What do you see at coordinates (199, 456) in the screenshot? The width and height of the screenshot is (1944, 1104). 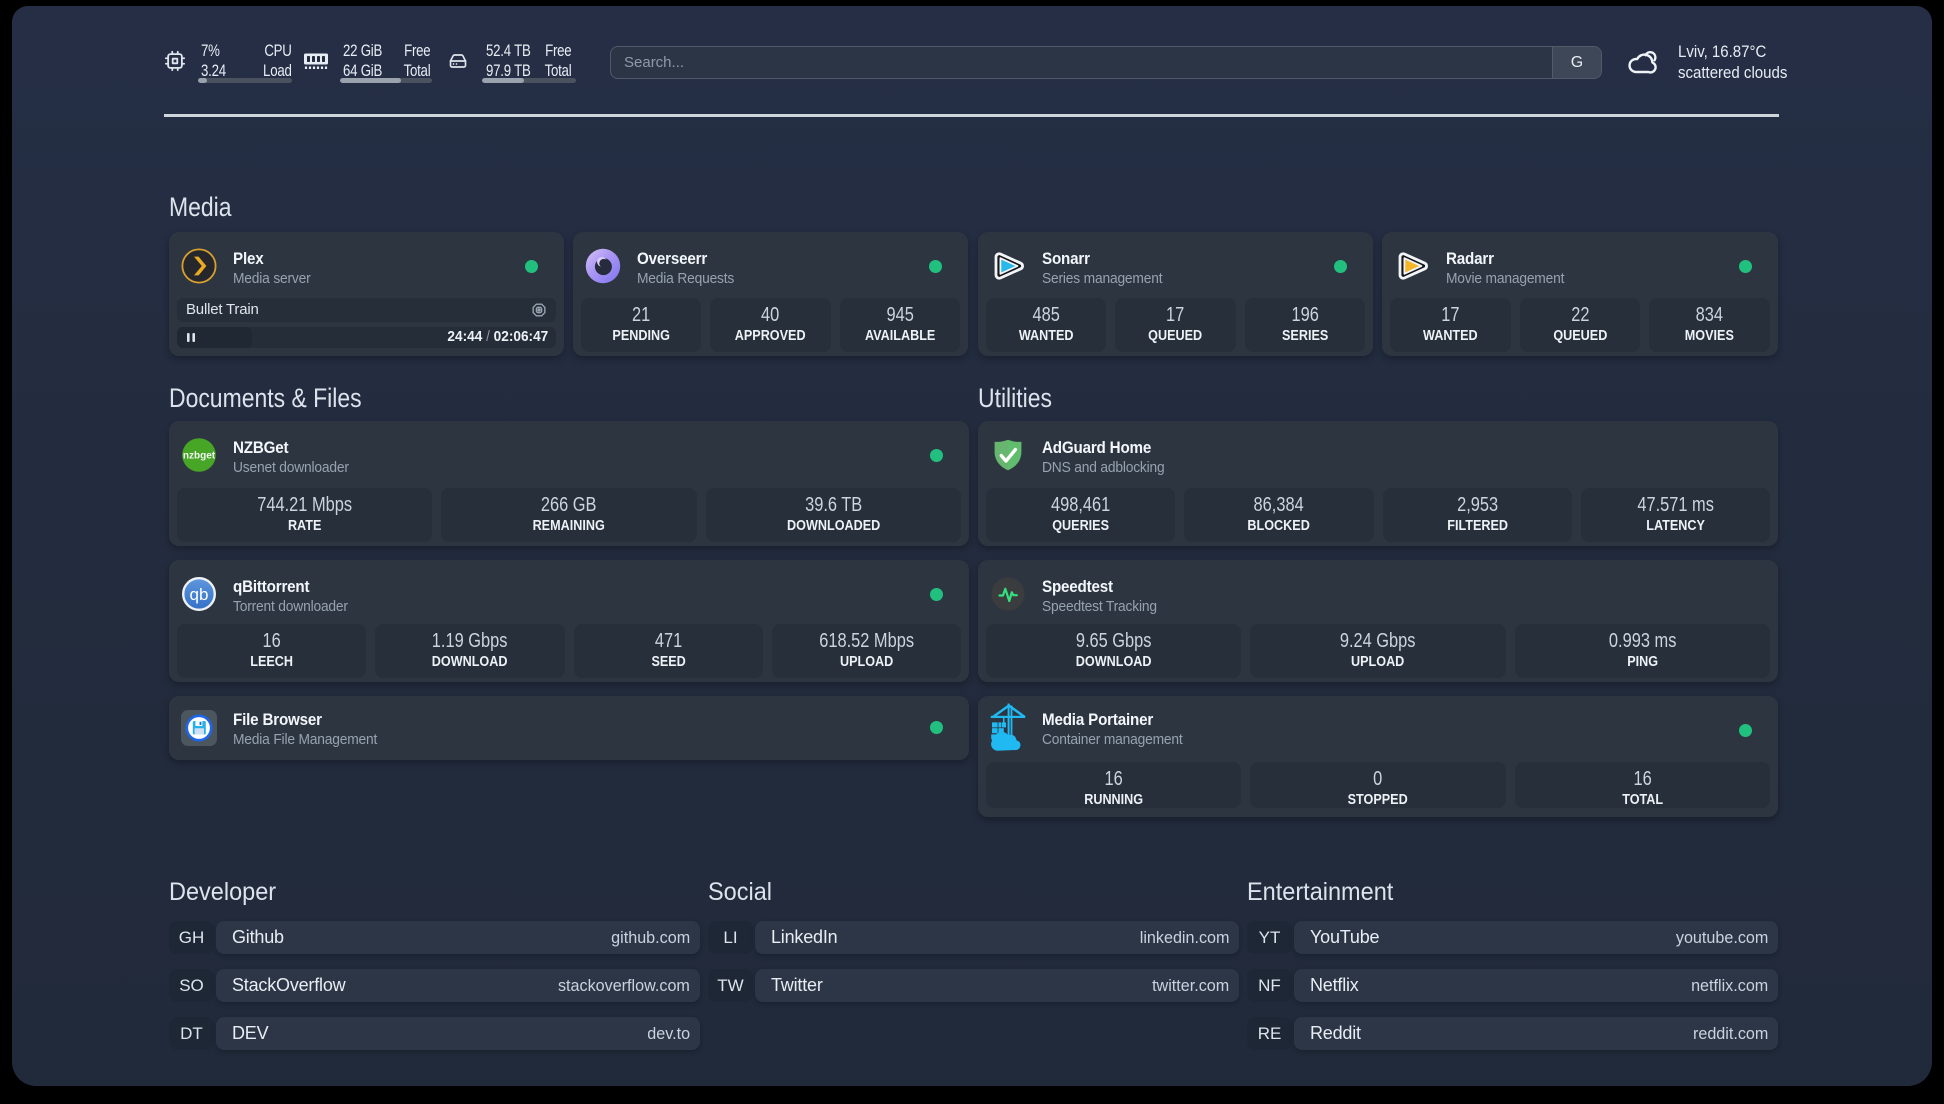 I see `svg-text: nzbget` at bounding box center [199, 456].